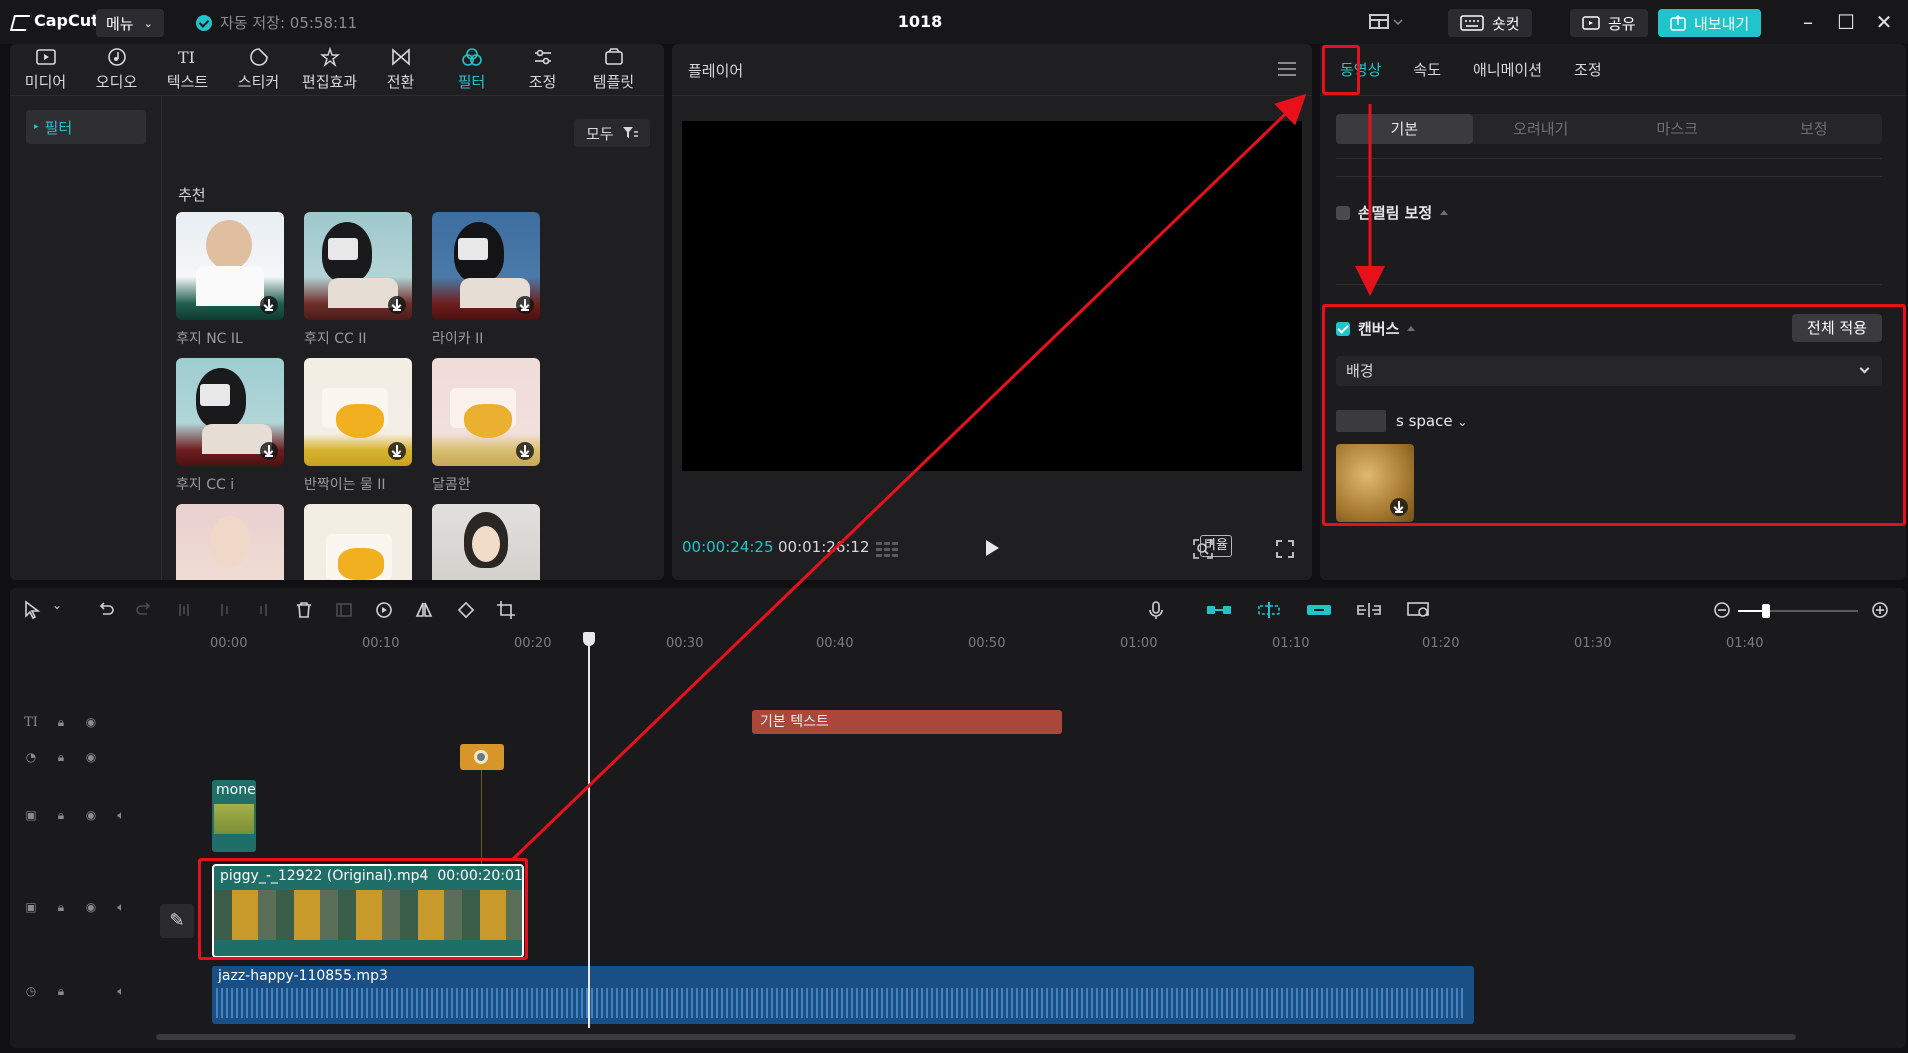 This screenshot has height=1053, width=1908. What do you see at coordinates (230, 280) in the screenshot?
I see `filter-item: 후지 NC IL` at bounding box center [230, 280].